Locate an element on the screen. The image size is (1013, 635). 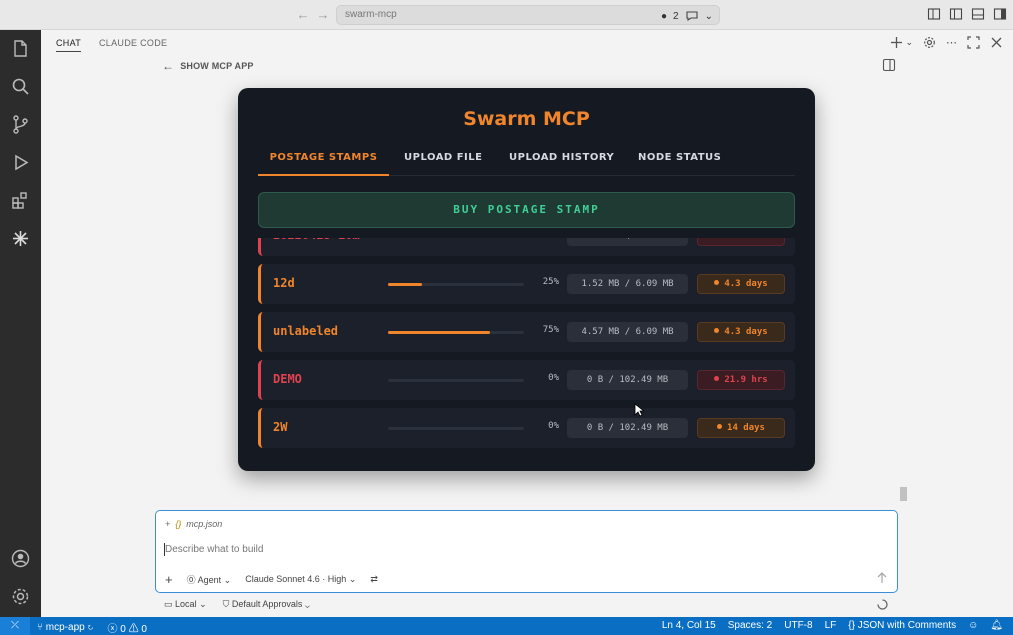
encoding: UTF-8 is located at coordinates (798, 625).